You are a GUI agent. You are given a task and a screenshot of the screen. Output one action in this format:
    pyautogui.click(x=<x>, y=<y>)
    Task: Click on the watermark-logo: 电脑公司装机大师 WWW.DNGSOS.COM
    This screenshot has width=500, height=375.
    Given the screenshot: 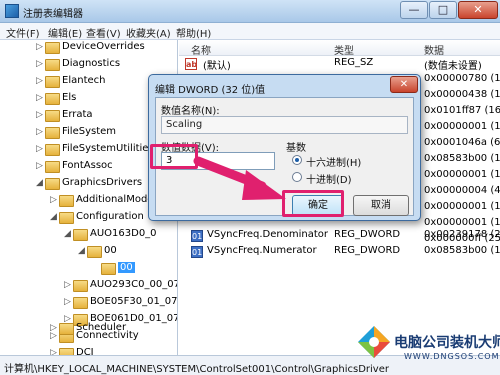 What is the action you would take?
    pyautogui.click(x=426, y=347)
    